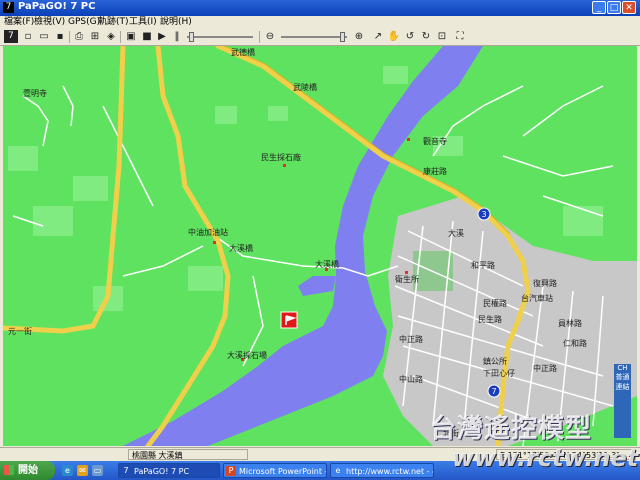 This screenshot has width=640, height=480. What do you see at coordinates (511, 429) in the screenshot?
I see `watermark-logo-text: 台灣遙控模型` at bounding box center [511, 429].